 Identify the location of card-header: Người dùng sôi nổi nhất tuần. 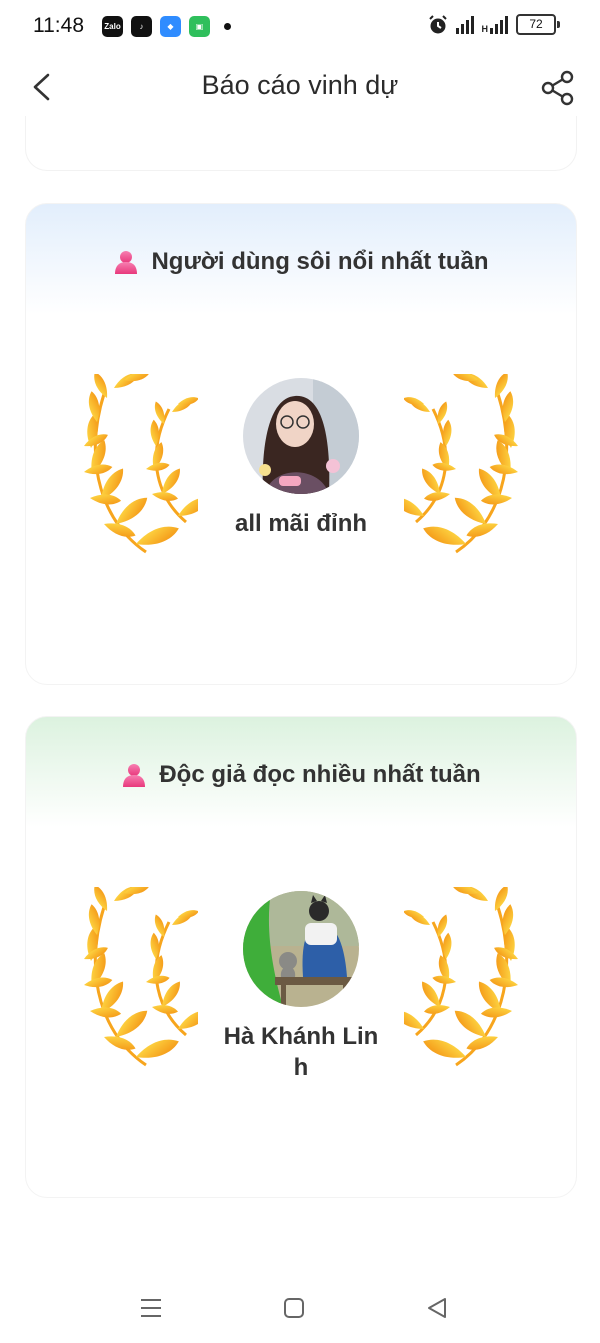
(301, 262).